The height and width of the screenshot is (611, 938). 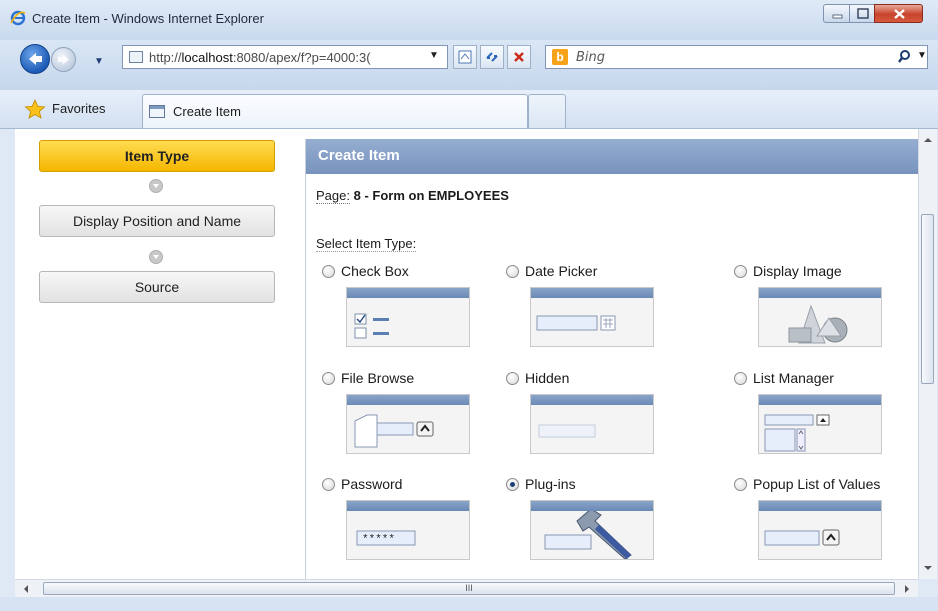 I want to click on new-tab-button, so click(x=547, y=111).